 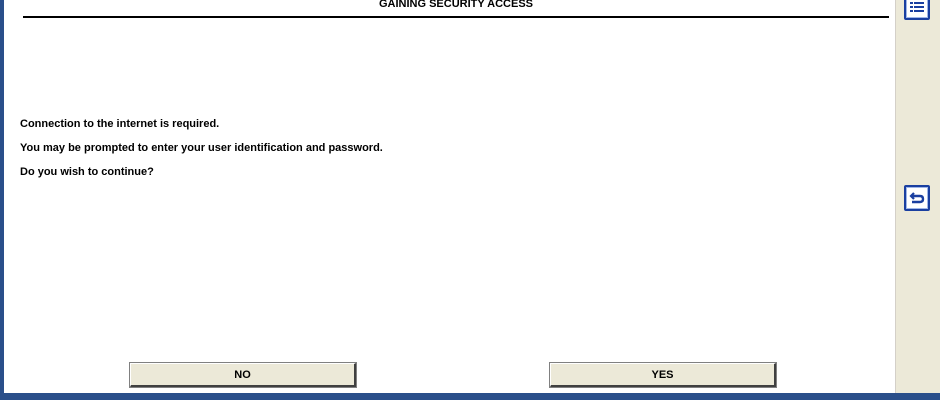 What do you see at coordinates (87, 172) in the screenshot?
I see `message-continue-question: Do you wish to continue?` at bounding box center [87, 172].